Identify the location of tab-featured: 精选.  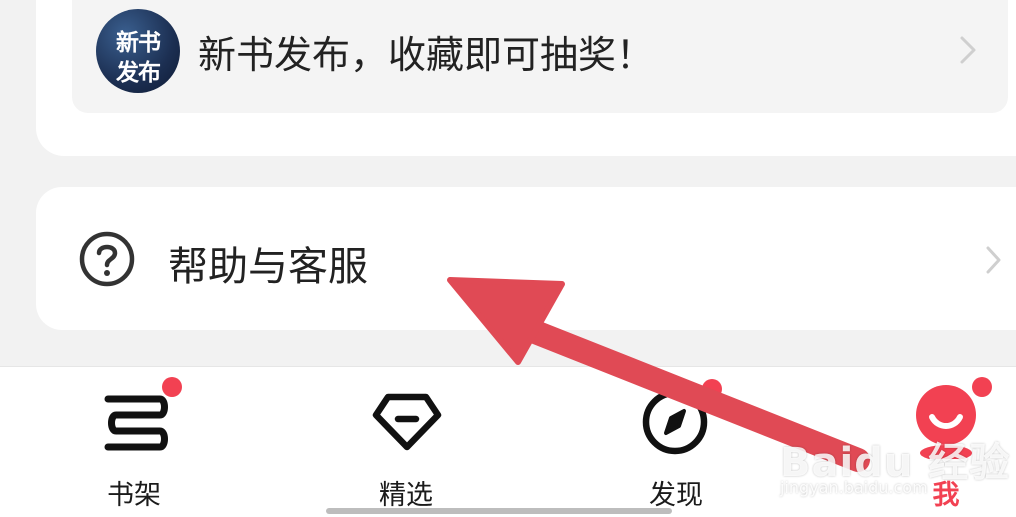
(406, 442).